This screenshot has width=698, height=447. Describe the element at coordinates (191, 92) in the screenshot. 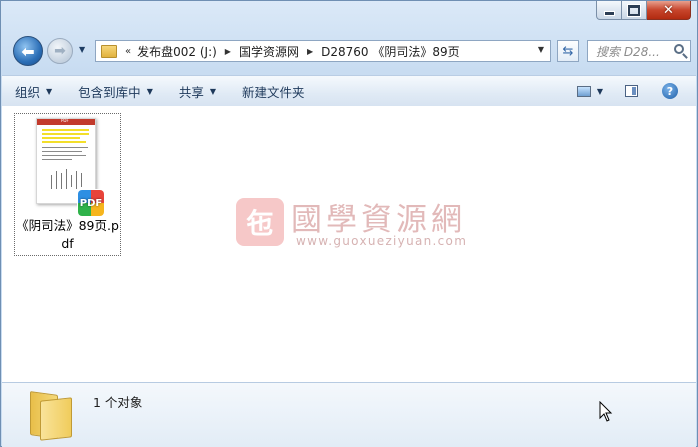

I see `share-label: 共享` at that location.